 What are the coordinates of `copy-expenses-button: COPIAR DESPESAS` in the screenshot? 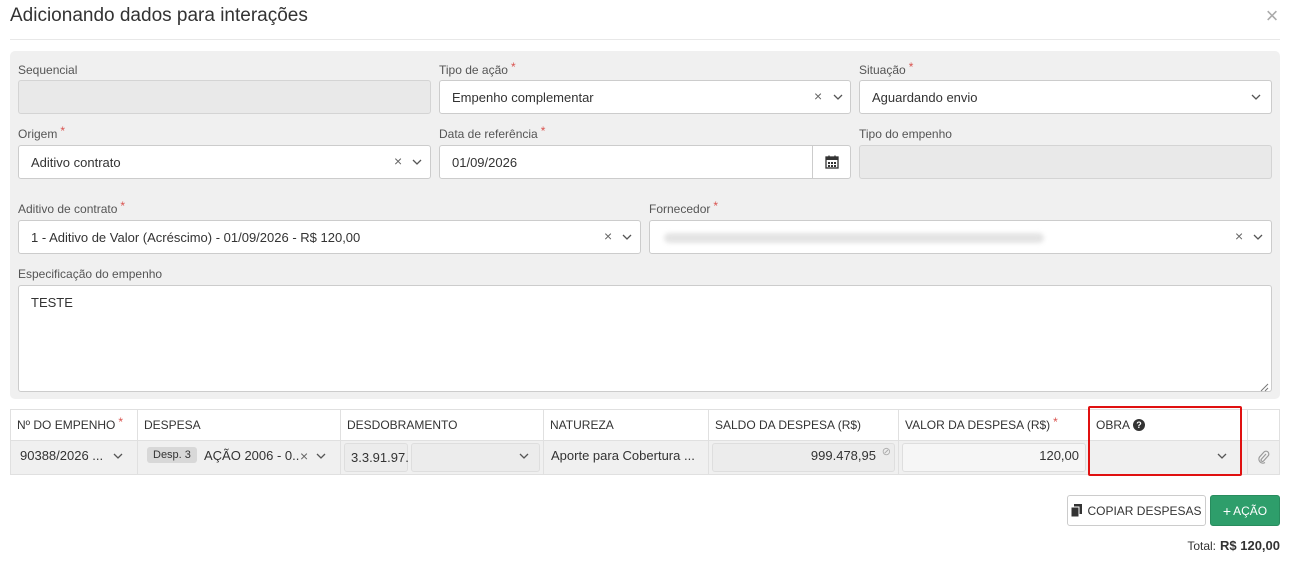 It's located at (1136, 510).